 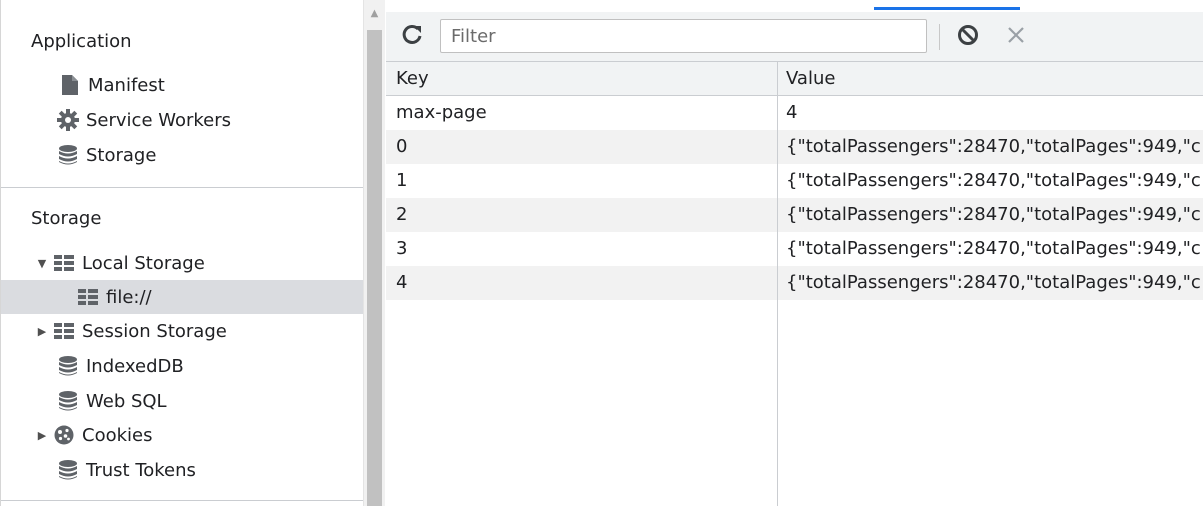 What do you see at coordinates (81, 41) in the screenshot?
I see `section-title-application: Application` at bounding box center [81, 41].